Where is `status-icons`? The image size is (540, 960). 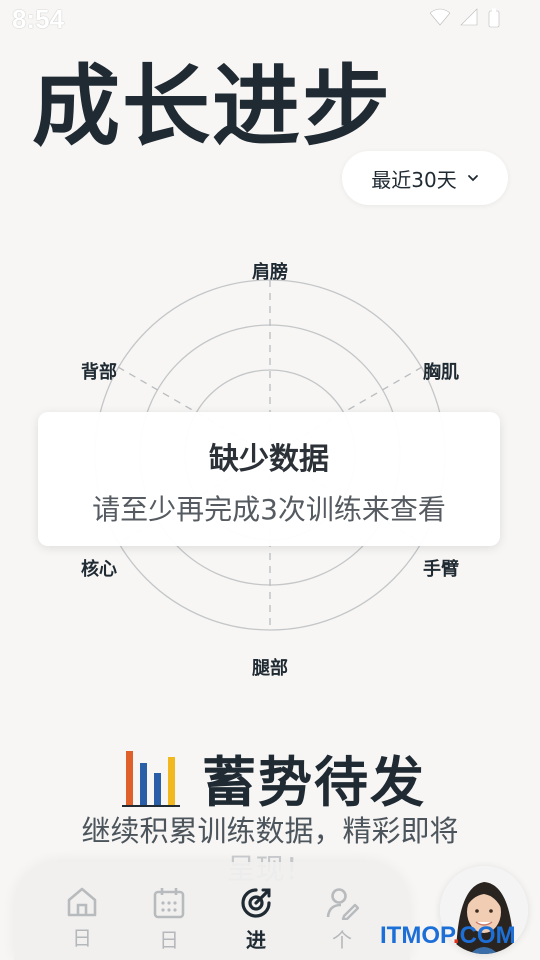
status-icons is located at coordinates (465, 18).